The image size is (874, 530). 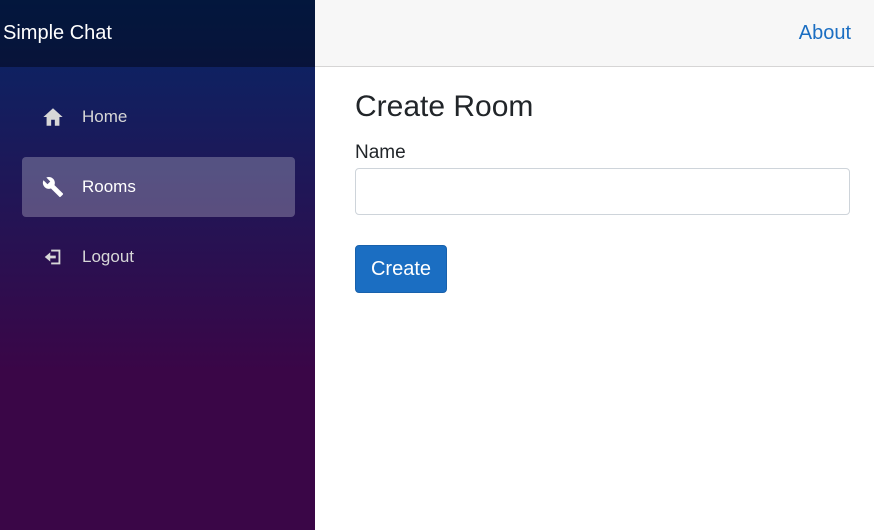 What do you see at coordinates (108, 256) in the screenshot?
I see `sidebar-item-label: Logout` at bounding box center [108, 256].